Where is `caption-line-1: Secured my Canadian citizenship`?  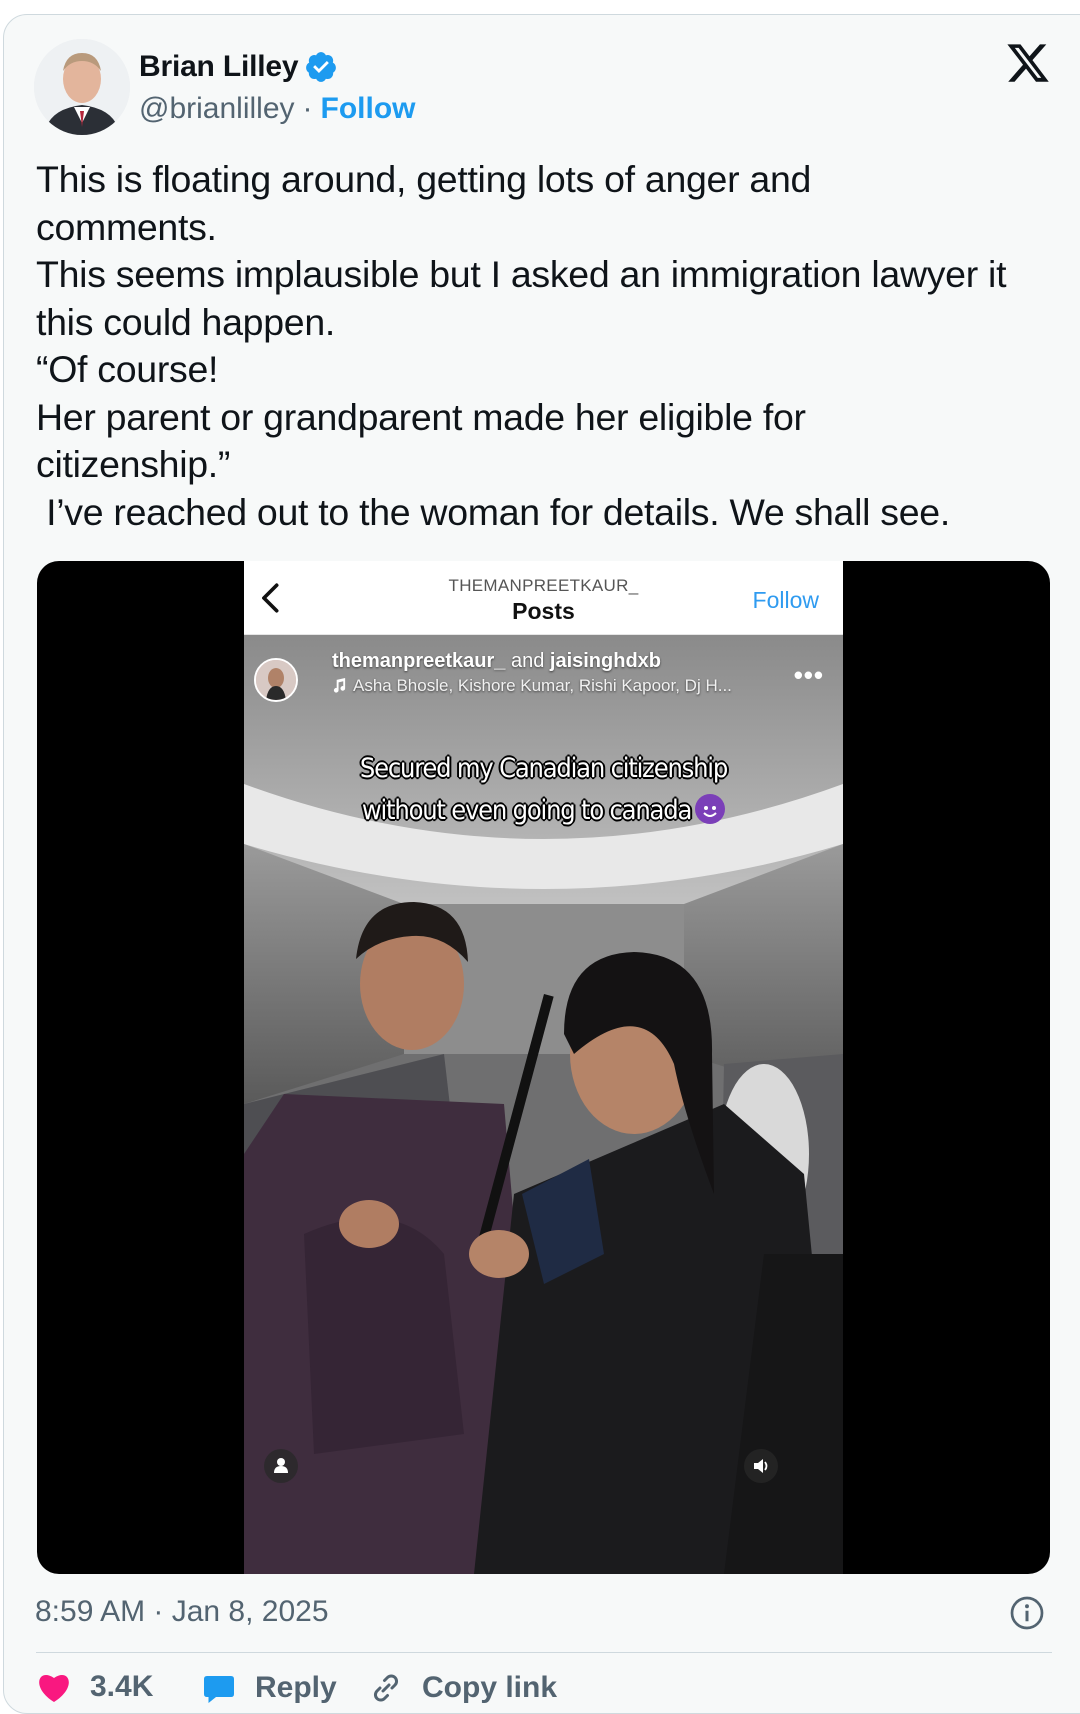 caption-line-1: Secured my Canadian citizenship is located at coordinates (543, 768).